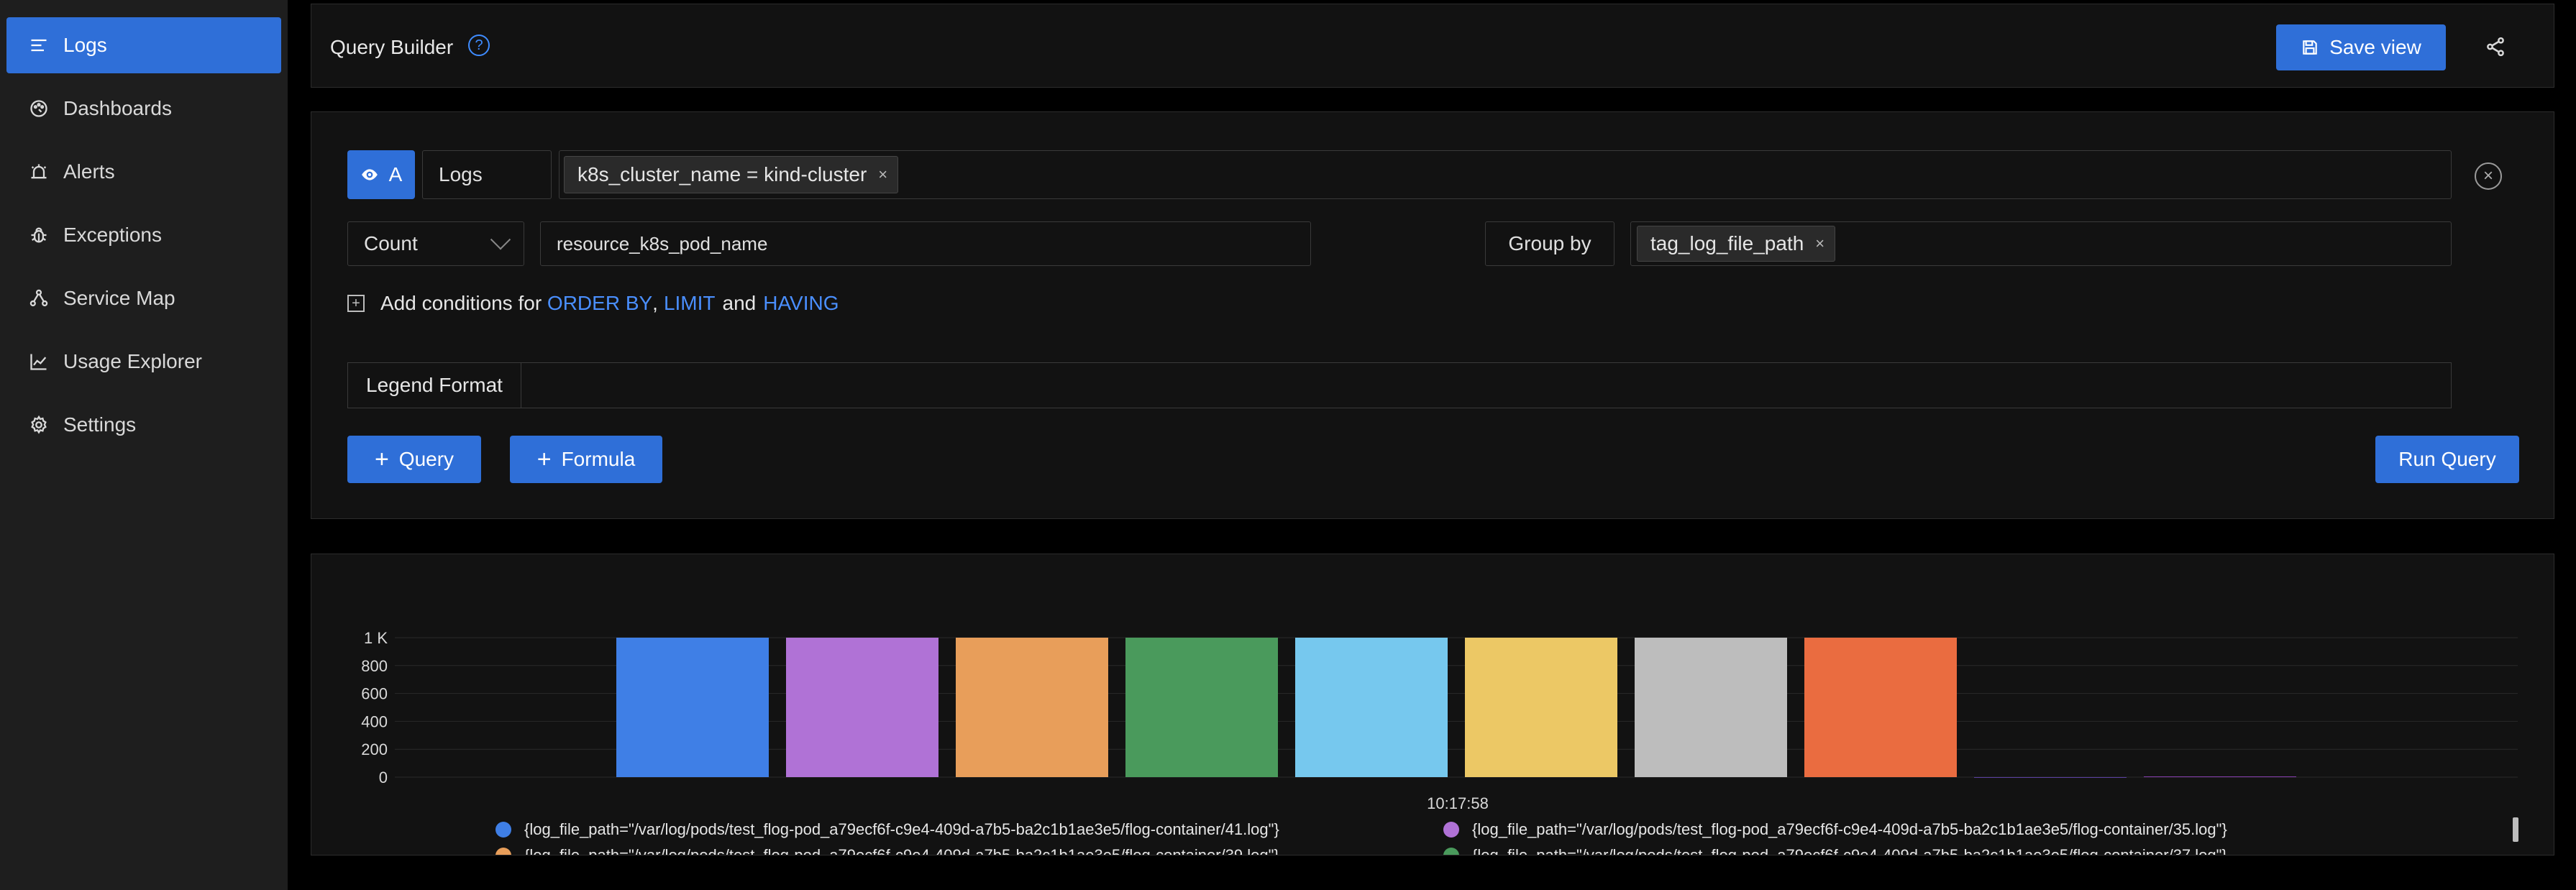  What do you see at coordinates (143, 172) in the screenshot?
I see `sidebar-item-alerts: Alerts` at bounding box center [143, 172].